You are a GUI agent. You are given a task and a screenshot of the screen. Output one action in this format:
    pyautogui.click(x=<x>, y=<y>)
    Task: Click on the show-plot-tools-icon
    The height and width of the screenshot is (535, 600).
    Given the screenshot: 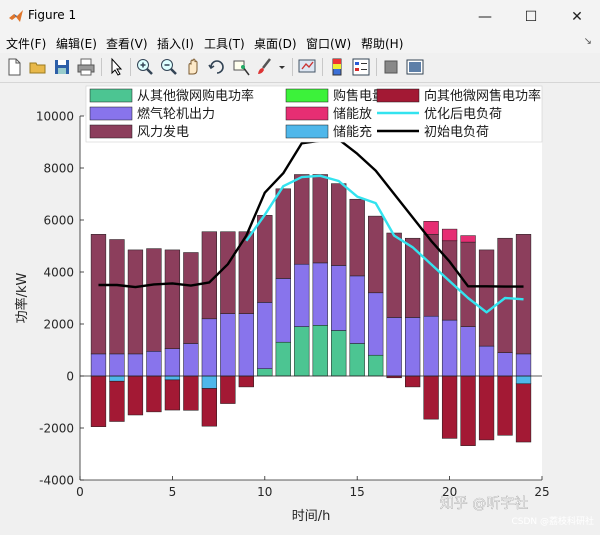 What is the action you would take?
    pyautogui.click(x=415, y=67)
    